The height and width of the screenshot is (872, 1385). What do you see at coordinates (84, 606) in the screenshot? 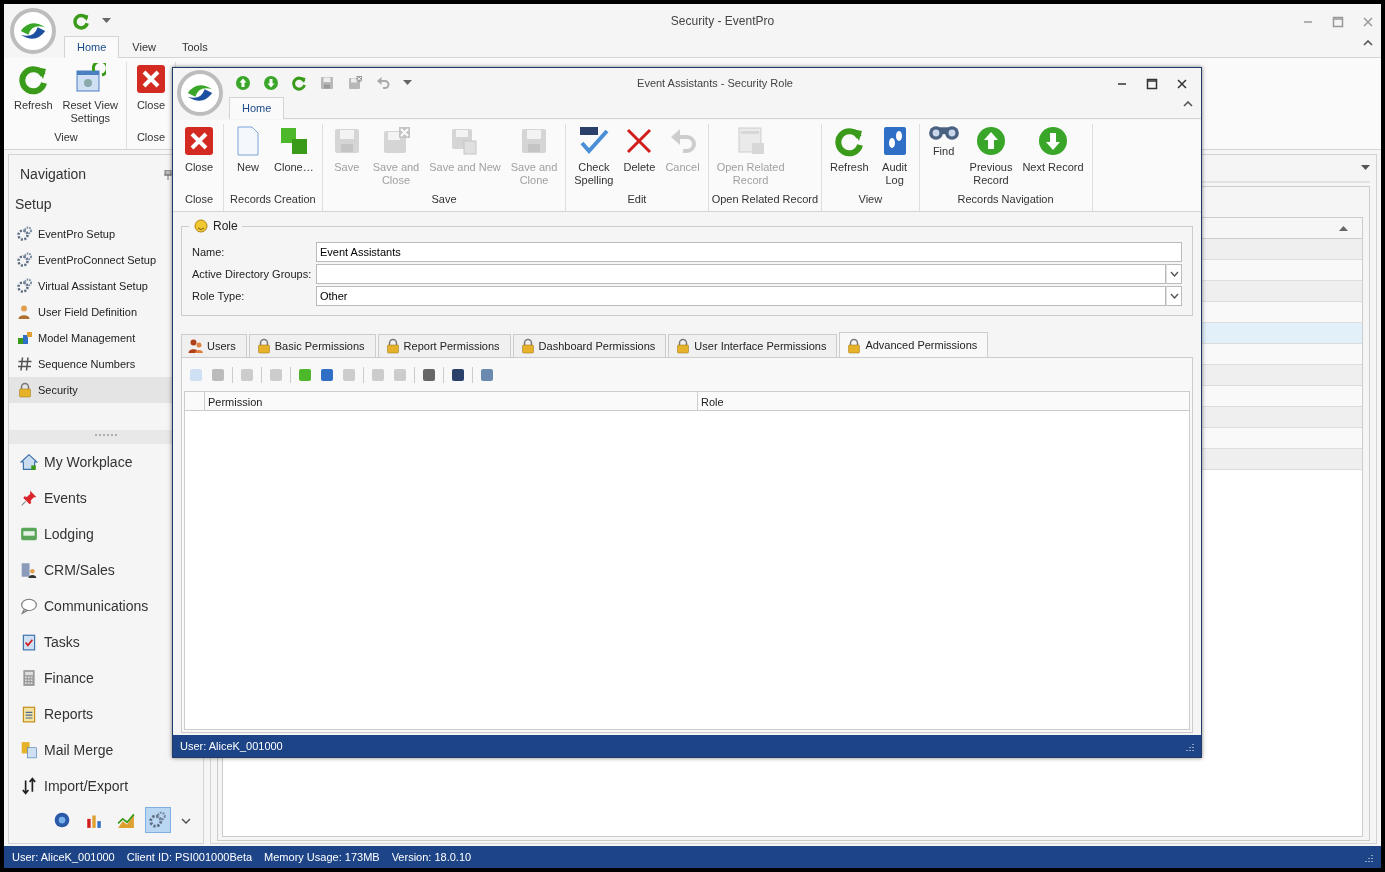
I see `nav-module: Communications` at bounding box center [84, 606].